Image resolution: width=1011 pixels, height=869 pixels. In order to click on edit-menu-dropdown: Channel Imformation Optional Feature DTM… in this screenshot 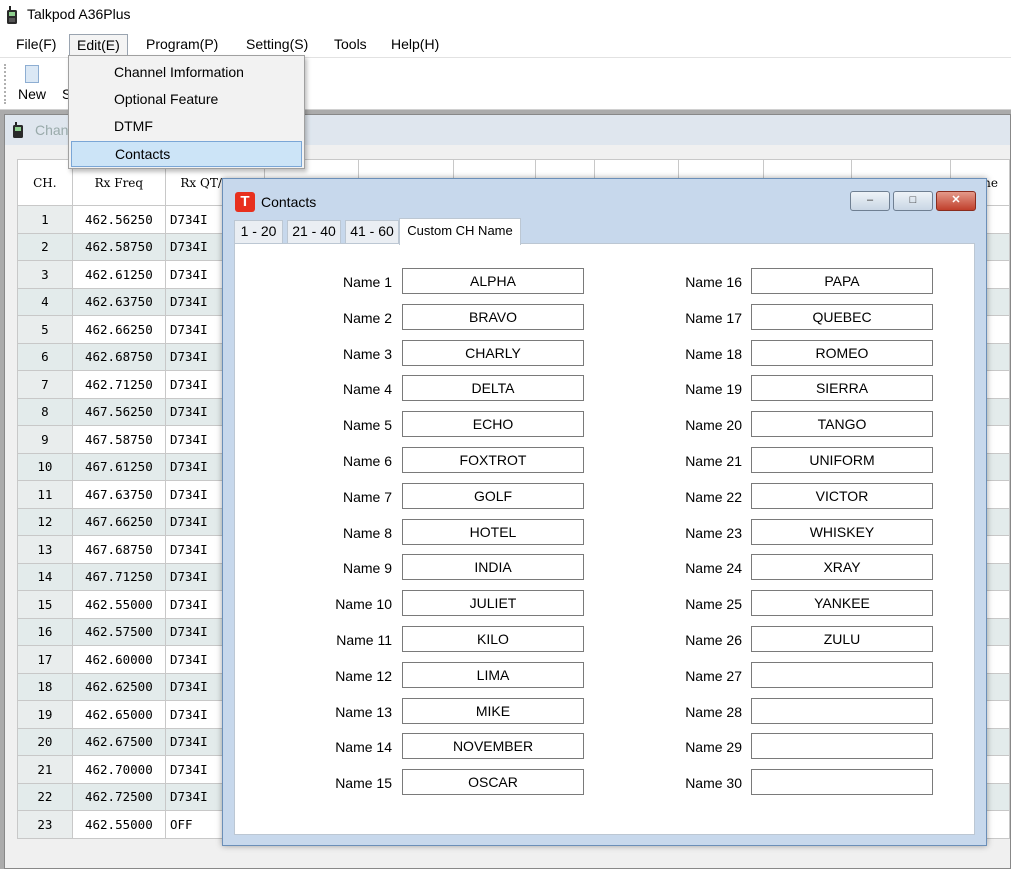, I will do `click(186, 112)`.